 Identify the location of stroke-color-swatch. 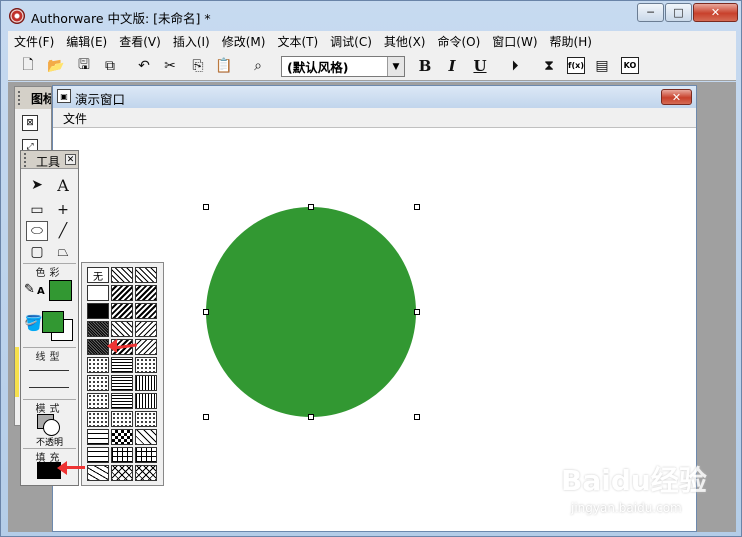
(60, 290).